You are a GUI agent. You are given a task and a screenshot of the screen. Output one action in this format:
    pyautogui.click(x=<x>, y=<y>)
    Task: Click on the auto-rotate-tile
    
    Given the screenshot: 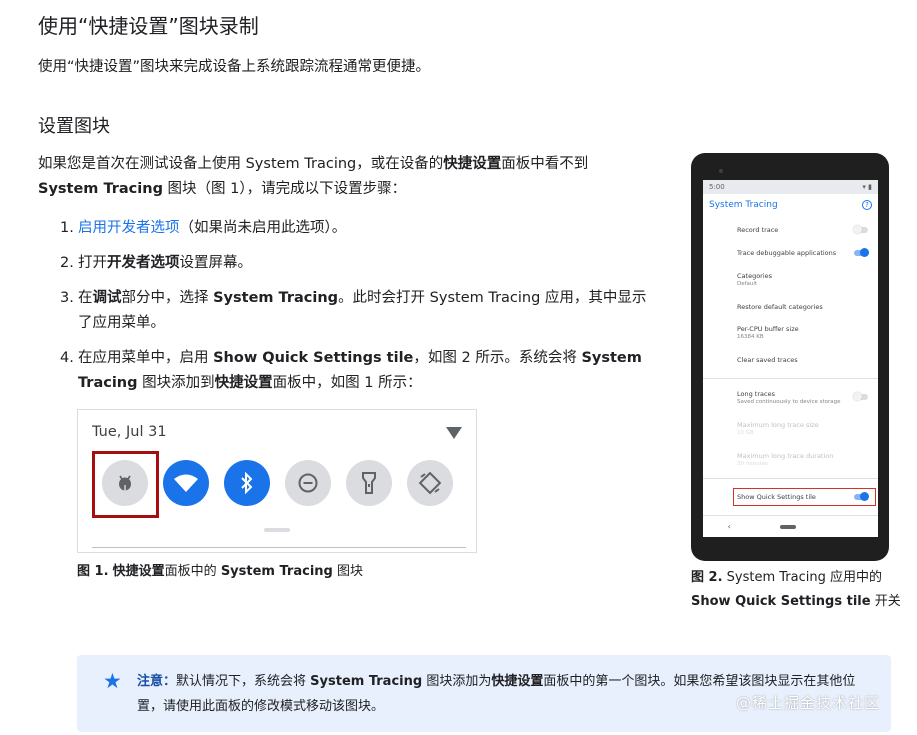 What is the action you would take?
    pyautogui.click(x=430, y=483)
    